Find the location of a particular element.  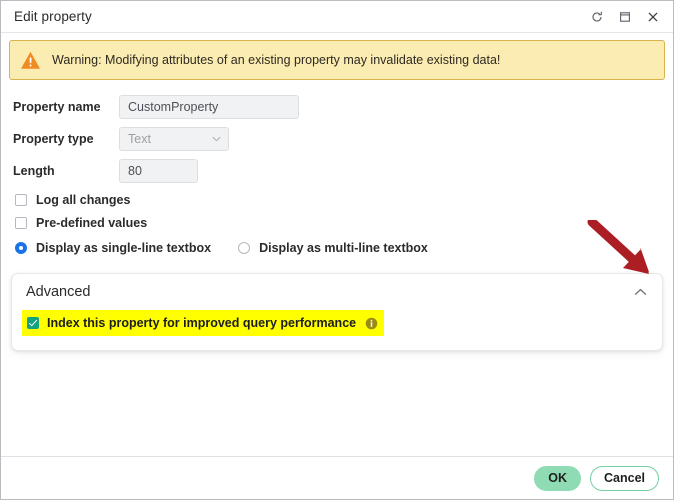

radio-single-line-textbox is located at coordinates (21, 248).